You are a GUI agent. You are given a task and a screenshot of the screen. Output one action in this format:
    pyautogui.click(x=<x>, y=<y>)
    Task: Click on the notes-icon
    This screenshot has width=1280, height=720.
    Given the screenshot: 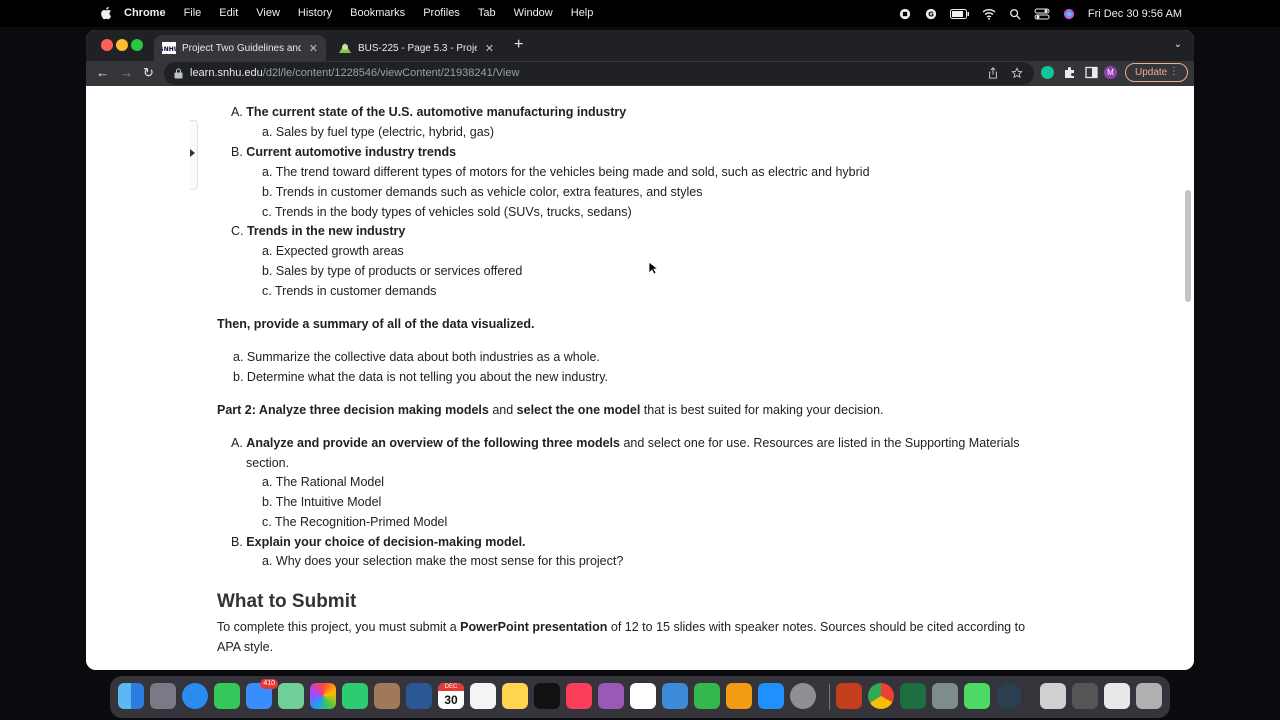 What is the action you would take?
    pyautogui.click(x=515, y=696)
    